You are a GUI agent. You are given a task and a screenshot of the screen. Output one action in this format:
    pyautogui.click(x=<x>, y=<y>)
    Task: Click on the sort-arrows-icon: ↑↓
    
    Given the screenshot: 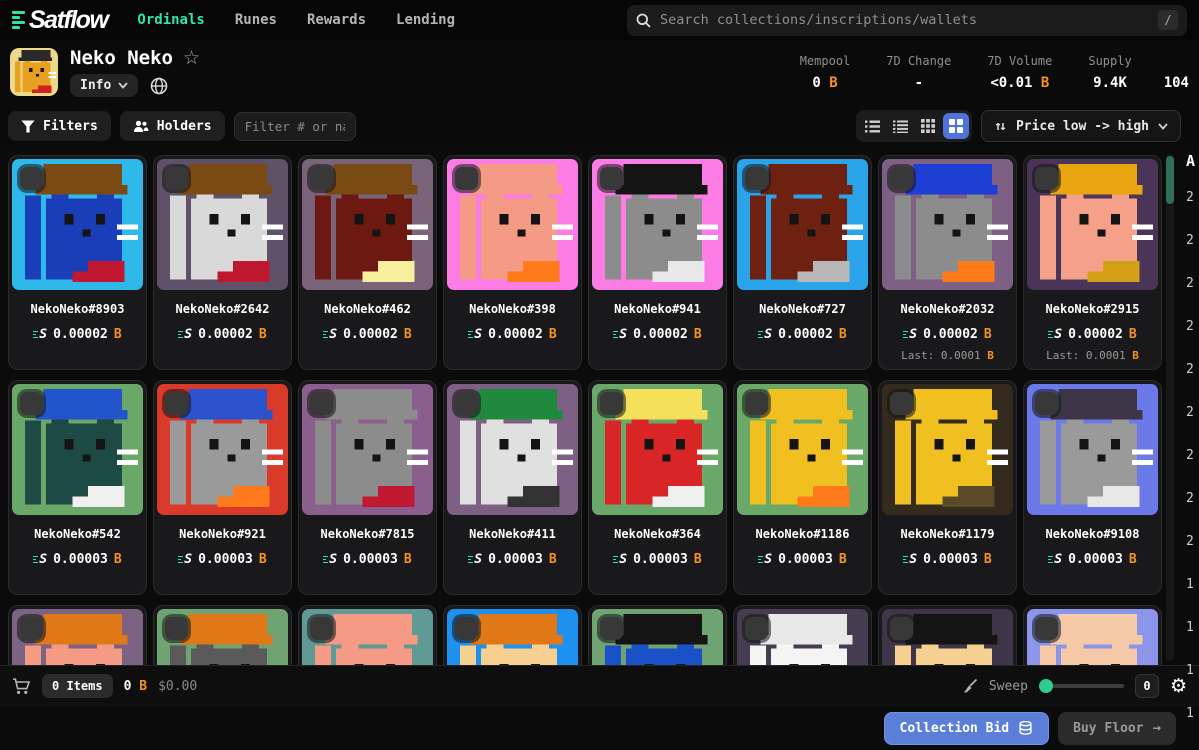 What is the action you would take?
    pyautogui.click(x=1000, y=126)
    